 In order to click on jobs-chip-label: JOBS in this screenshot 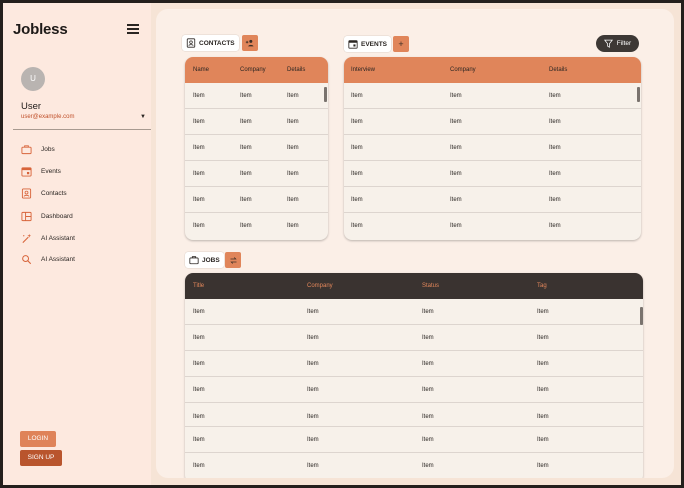, I will do `click(211, 260)`.